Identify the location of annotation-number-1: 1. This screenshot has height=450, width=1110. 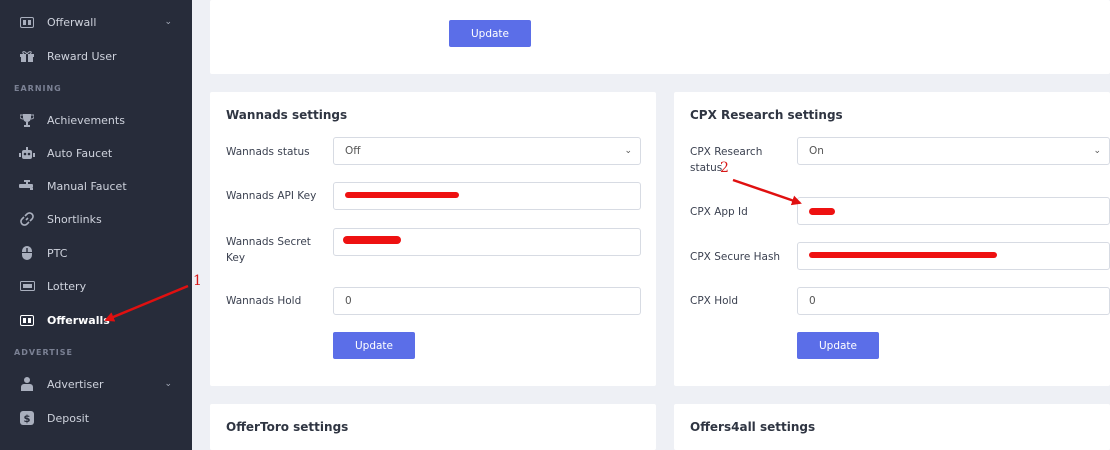
(197, 281).